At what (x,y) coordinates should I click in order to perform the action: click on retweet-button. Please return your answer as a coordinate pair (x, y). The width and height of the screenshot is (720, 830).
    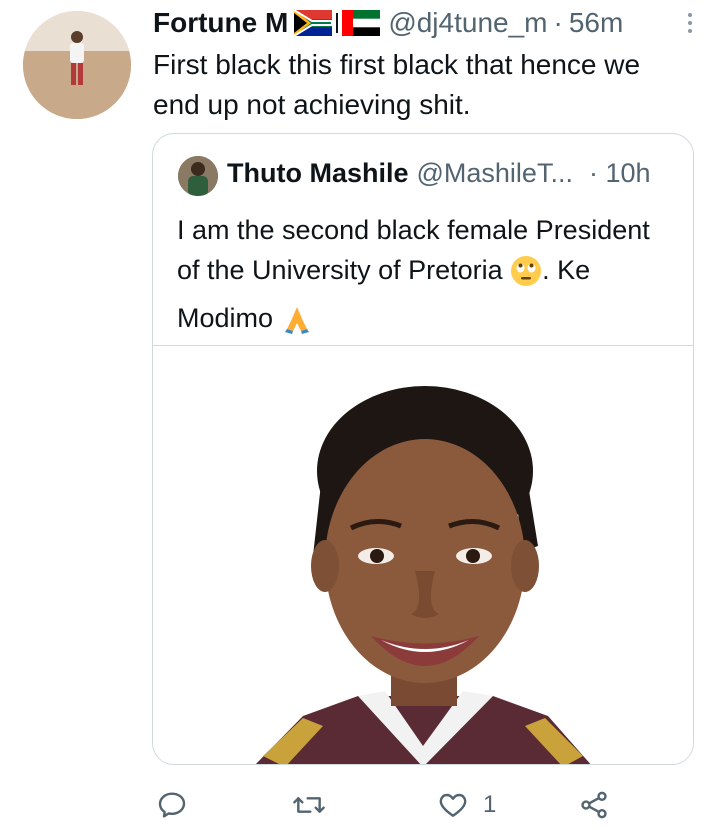
    Looking at the image, I should click on (309, 805).